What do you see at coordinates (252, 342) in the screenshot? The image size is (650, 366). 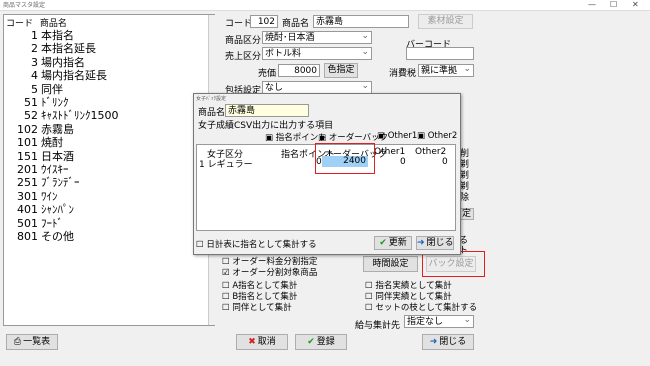 I see `x-icon: ✖` at bounding box center [252, 342].